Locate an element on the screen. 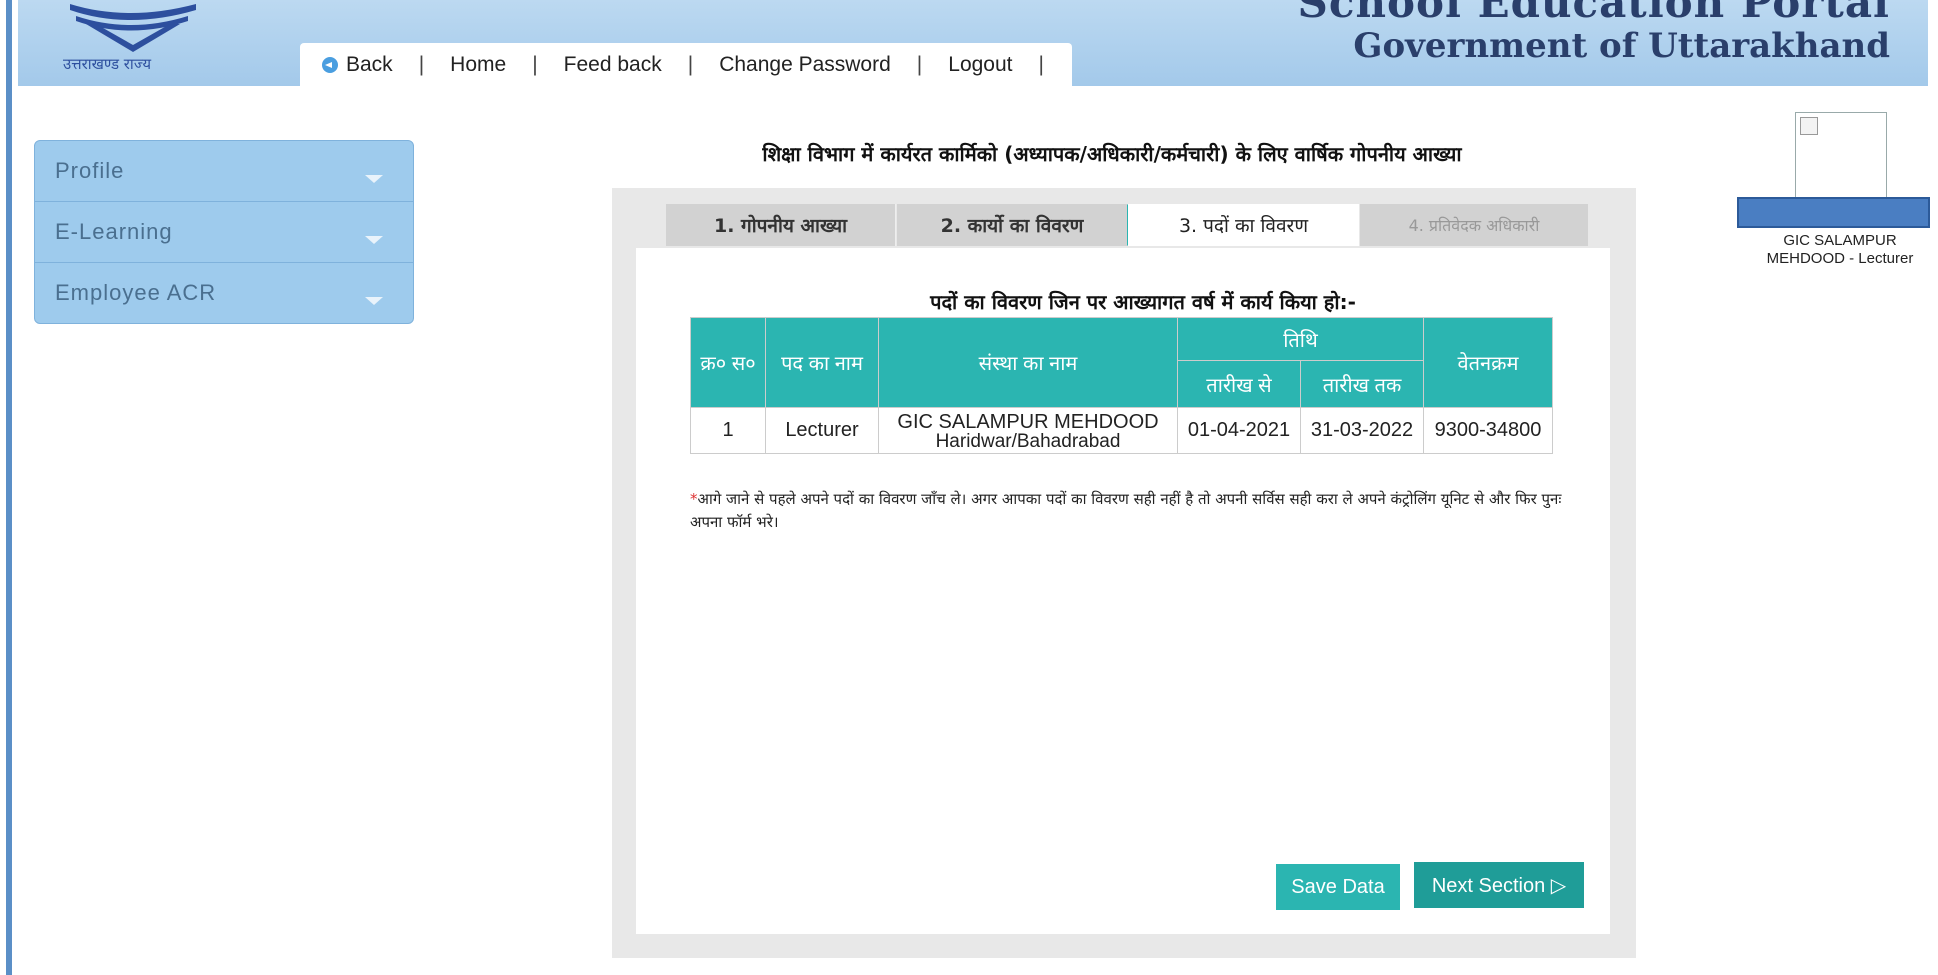  banner-portal-title: School Education Portal is located at coordinates (1593, 13).